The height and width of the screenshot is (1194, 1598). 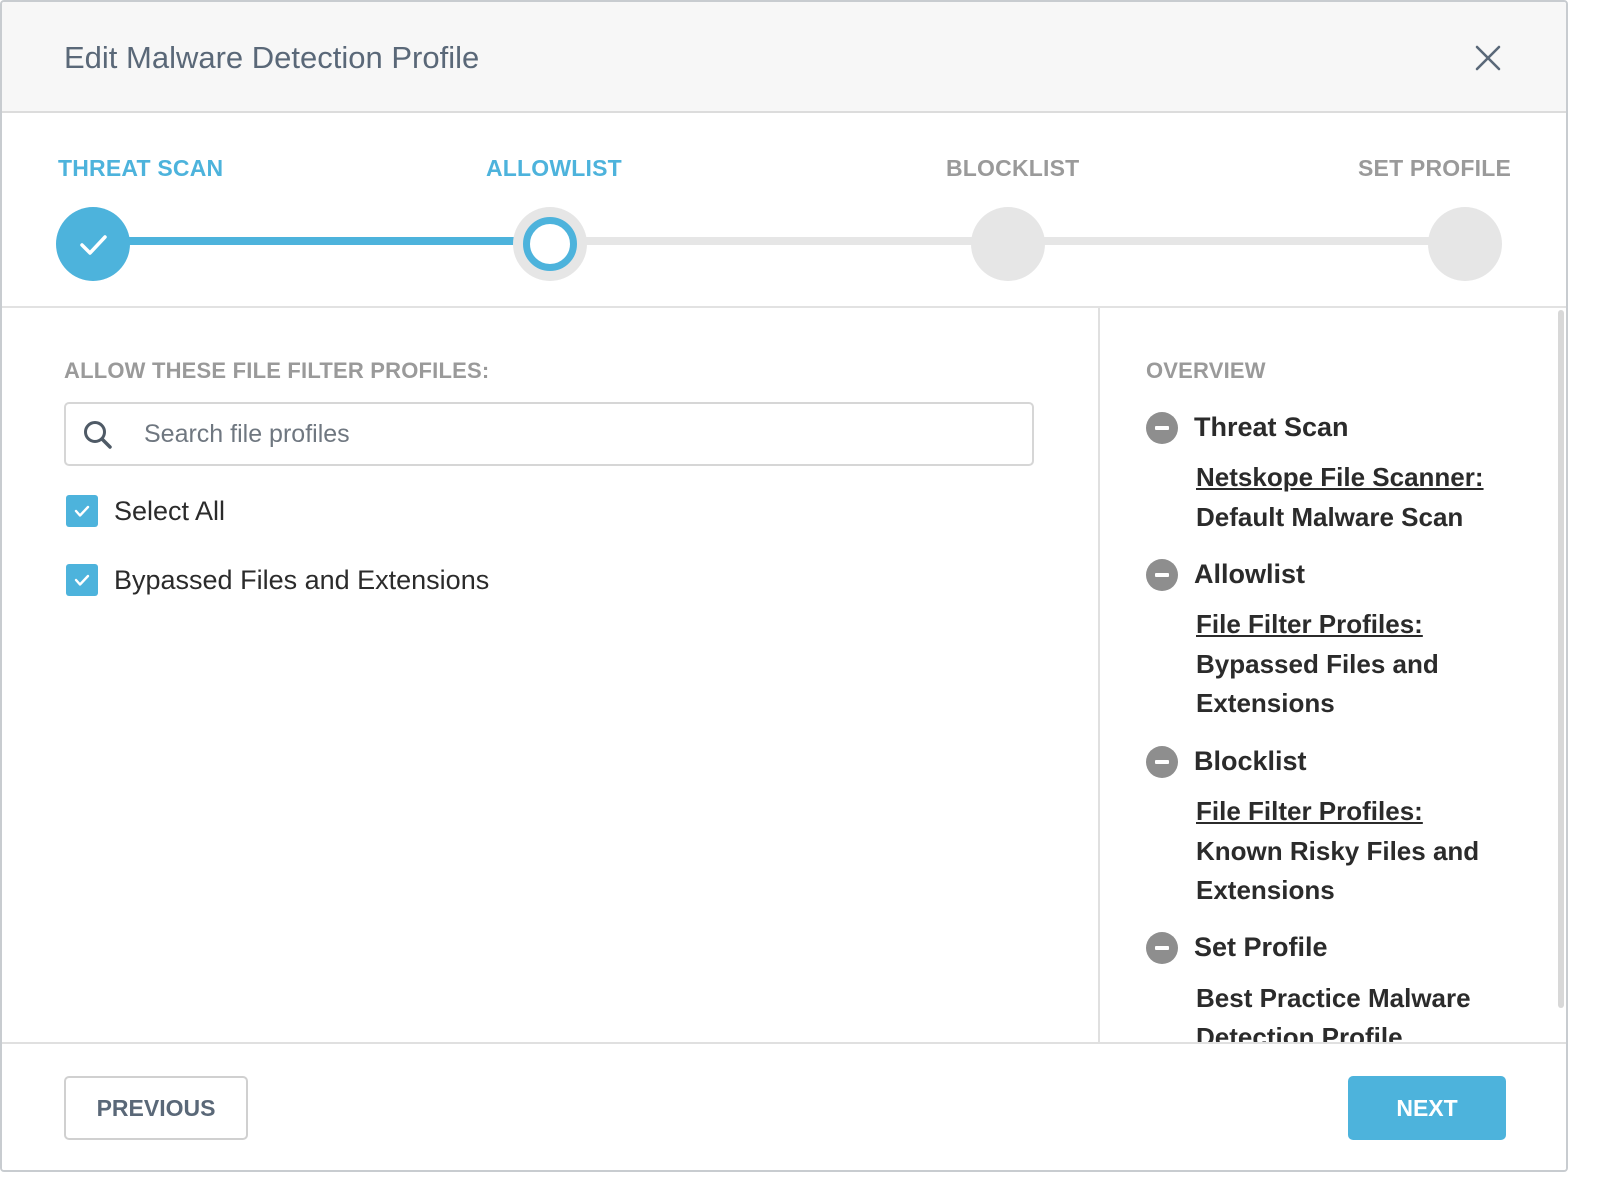 I want to click on close-button, so click(x=1488, y=58).